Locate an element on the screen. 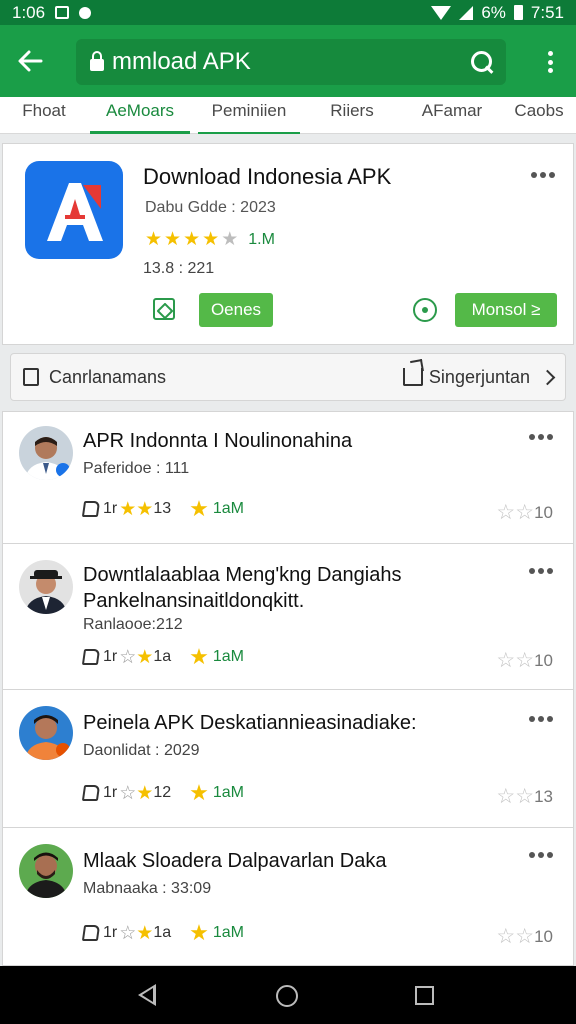  star-count: 1a is located at coordinates (162, 932).